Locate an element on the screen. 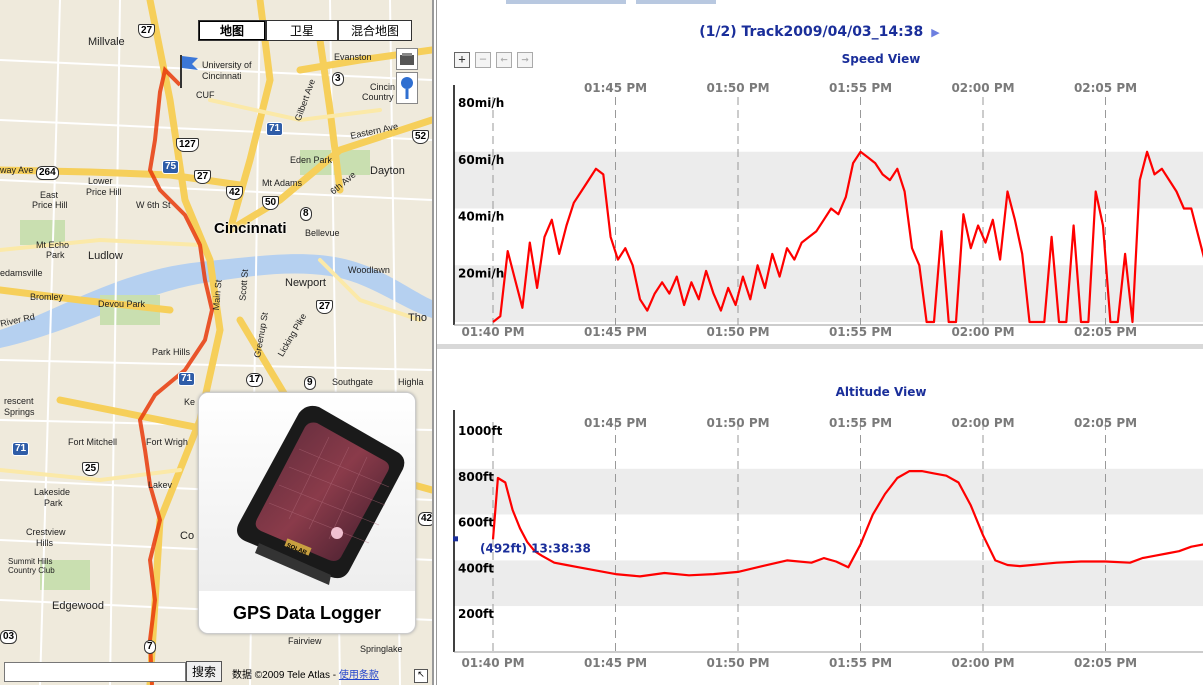 The width and height of the screenshot is (1203, 685). x-tick-label: 01:45 PM is located at coordinates (615, 663).